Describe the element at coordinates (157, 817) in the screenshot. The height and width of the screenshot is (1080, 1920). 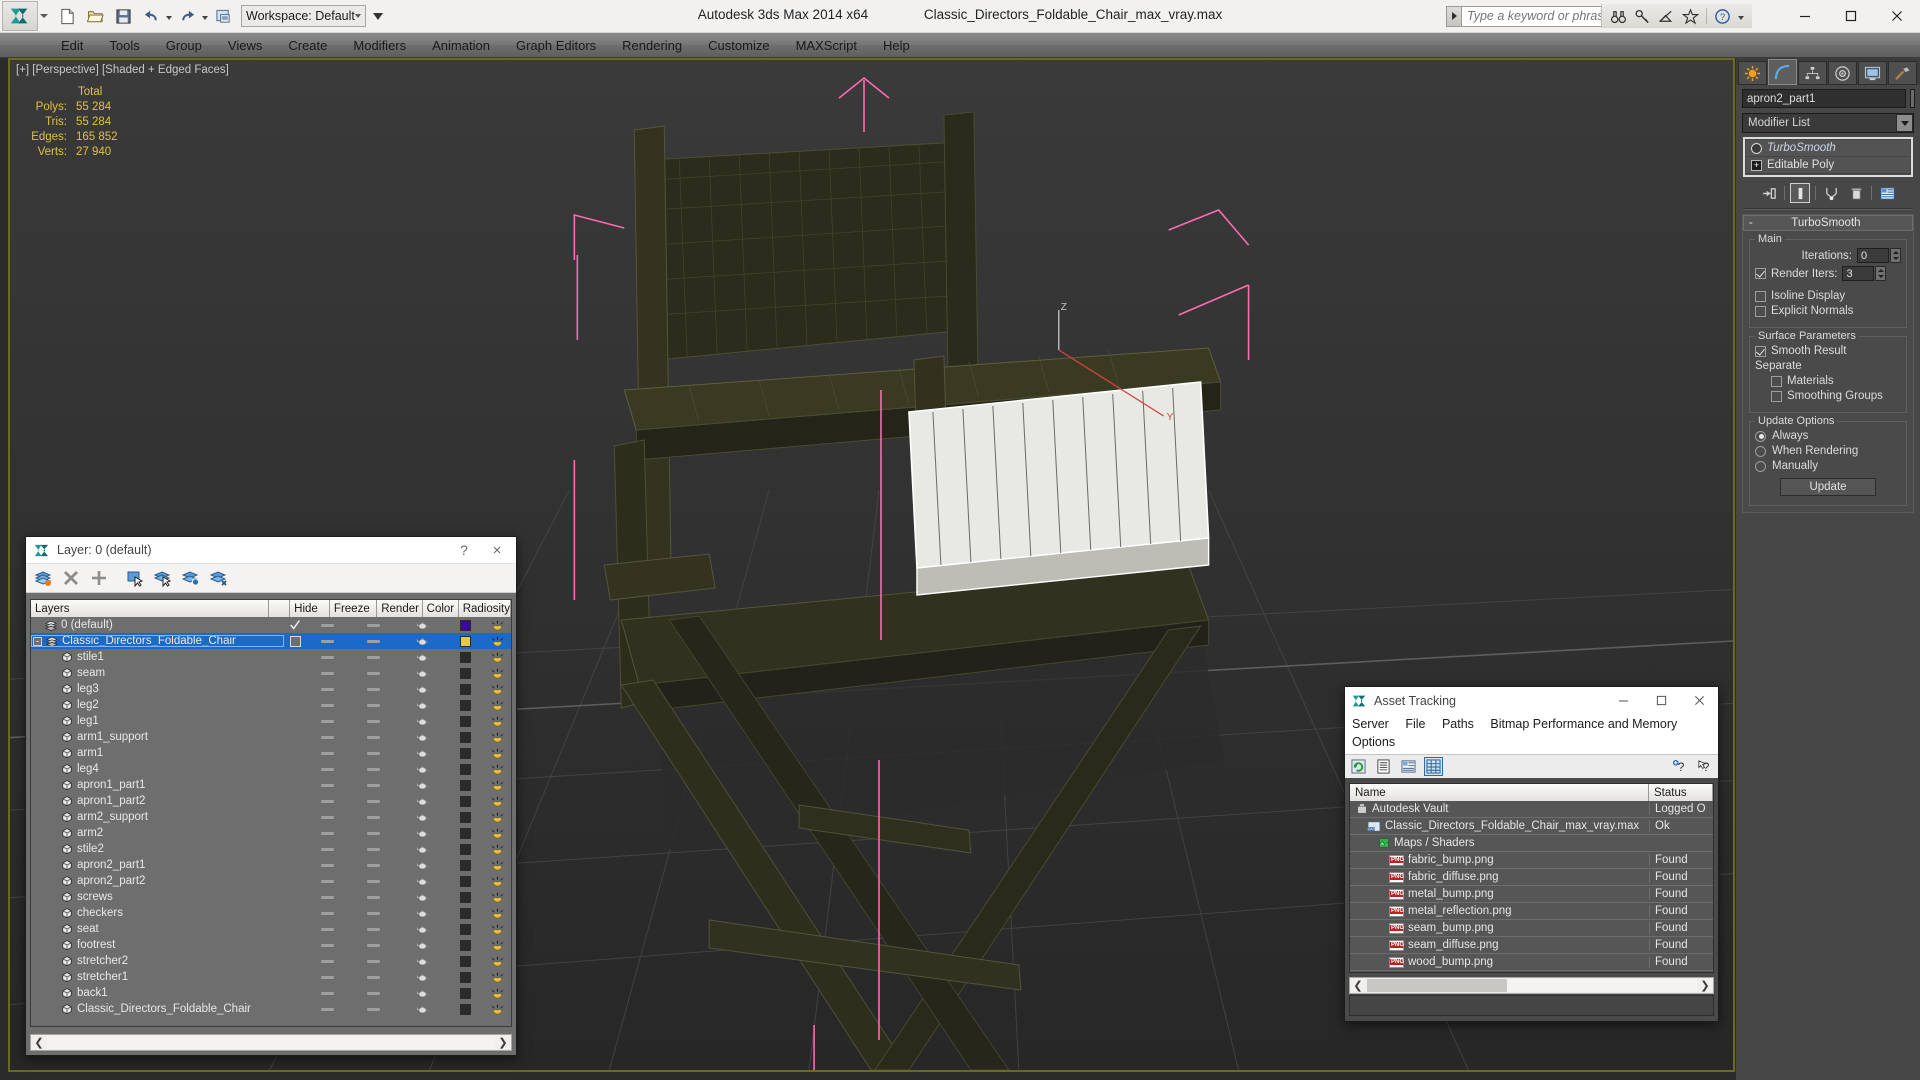
I see `layer-name-cell: arm2_support` at that location.